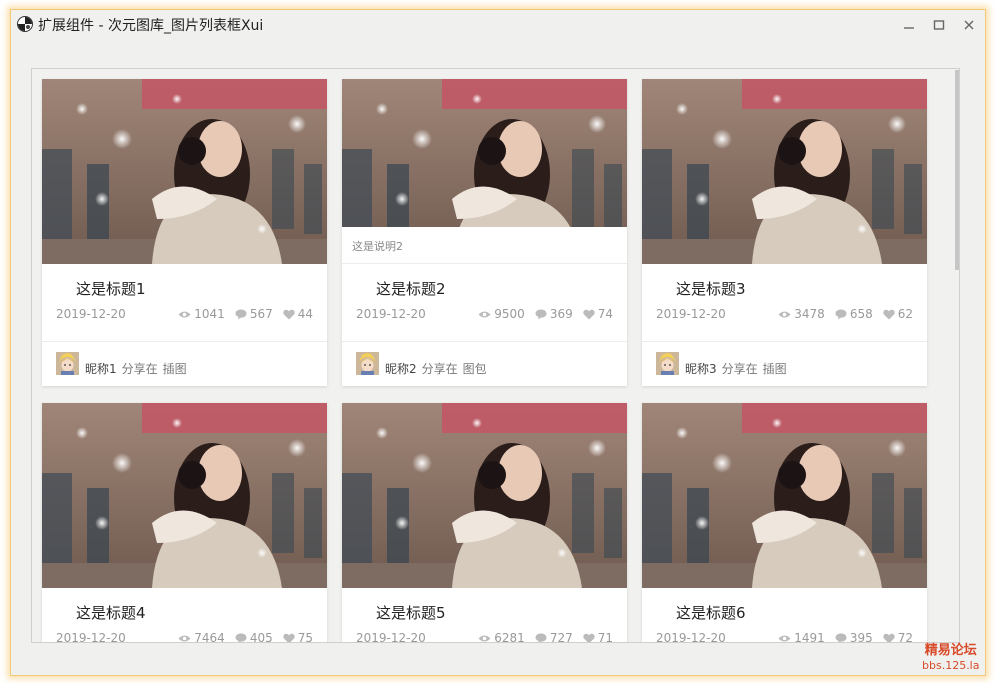  What do you see at coordinates (909, 25) in the screenshot?
I see `minimize-button` at bounding box center [909, 25].